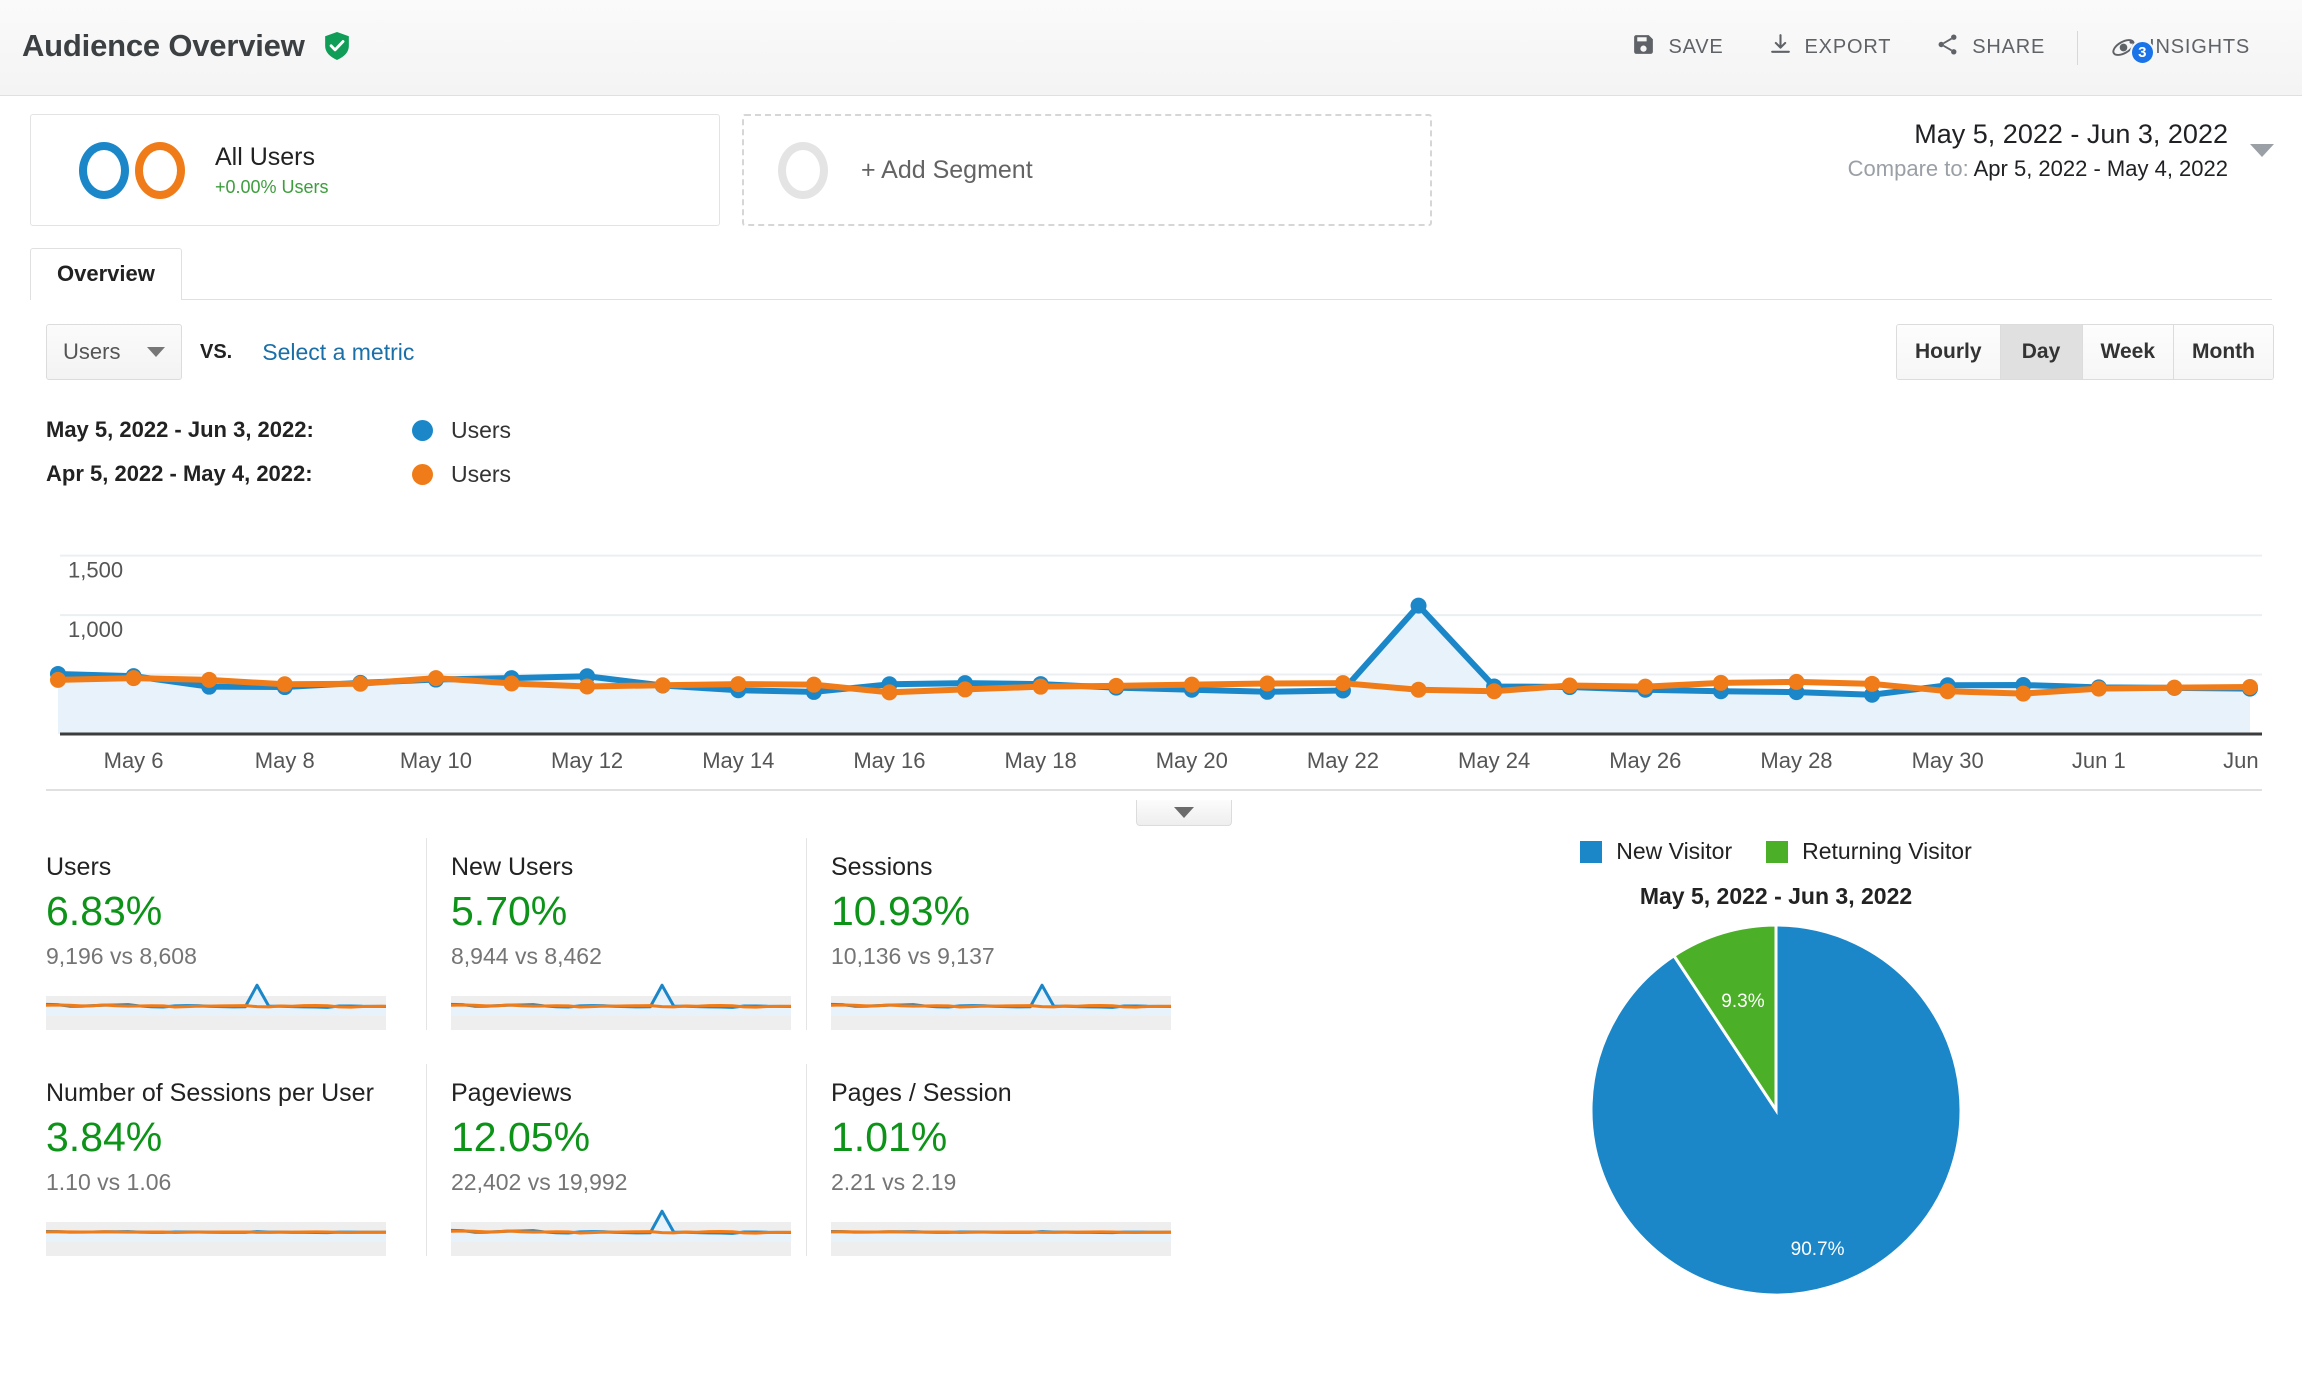  Describe the element at coordinates (1001, 941) in the screenshot. I see `card-body: Sessions 10.93% 10,136 vs 9,137` at that location.